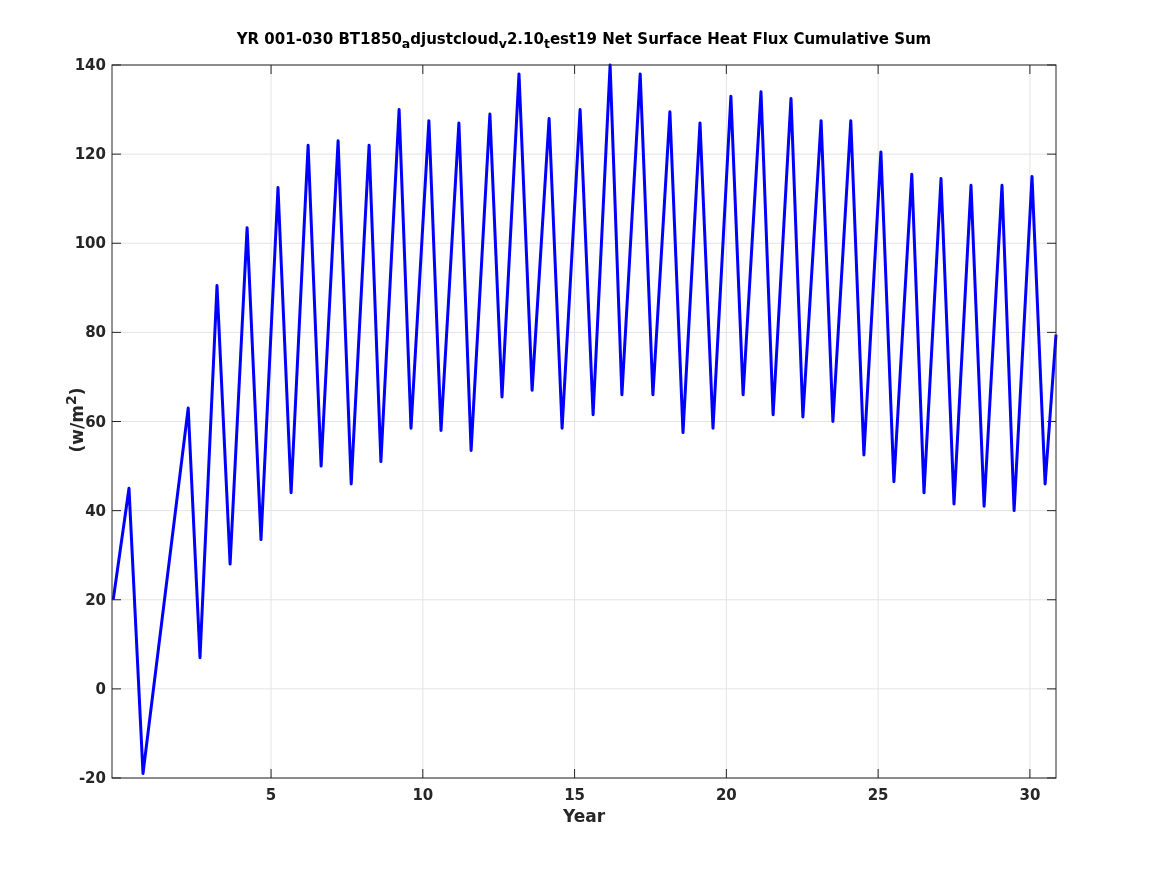 The height and width of the screenshot is (875, 1167). What do you see at coordinates (95, 332) in the screenshot?
I see `tick-label: 80` at bounding box center [95, 332].